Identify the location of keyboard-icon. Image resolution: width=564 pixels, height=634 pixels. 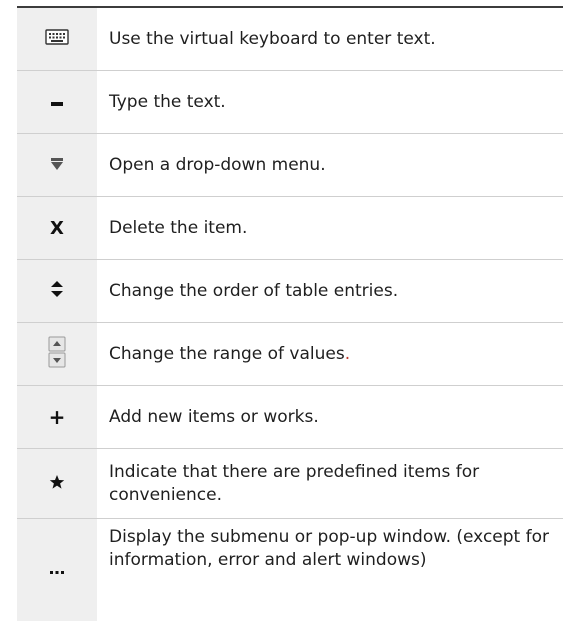
(57, 39).